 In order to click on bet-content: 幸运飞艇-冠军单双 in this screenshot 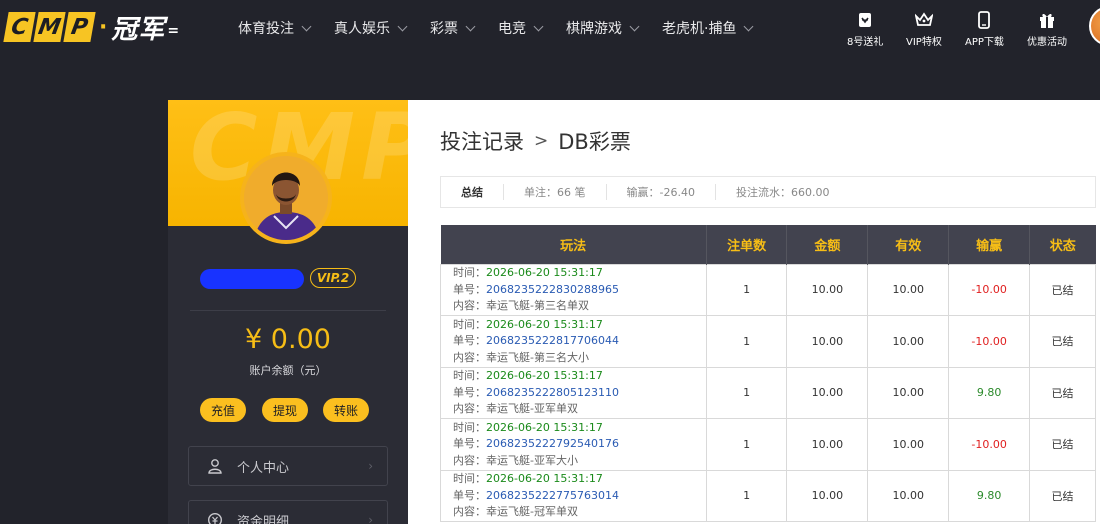, I will do `click(532, 511)`.